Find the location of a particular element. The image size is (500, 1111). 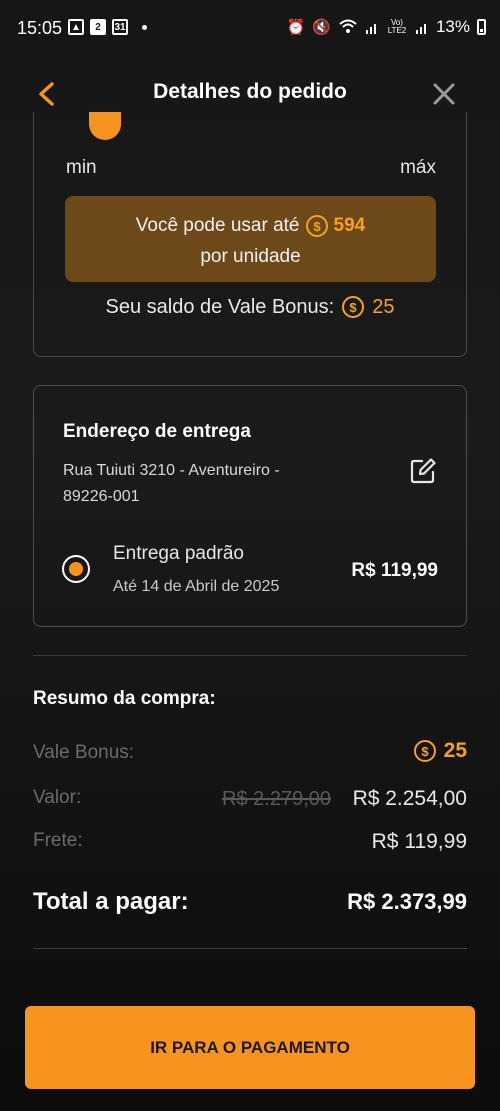

total-value: R$ 2.373,99 is located at coordinates (407, 901).